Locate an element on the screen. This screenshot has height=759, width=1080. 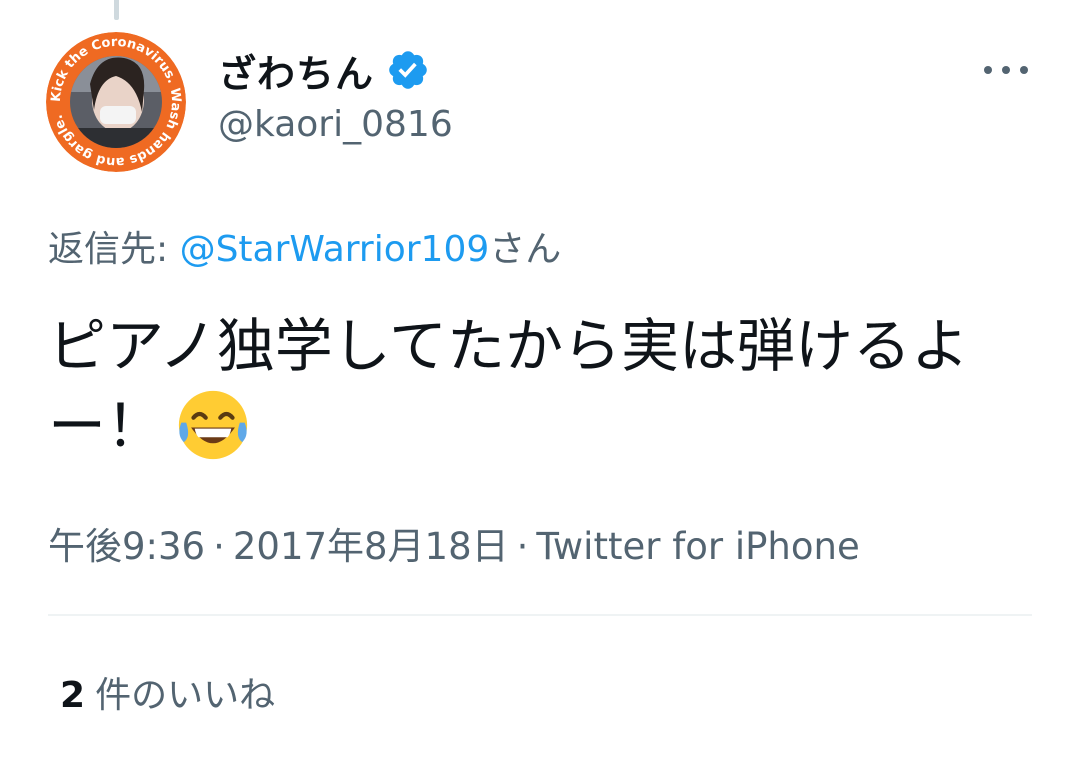
author-handle: @kaori_0816 is located at coordinates (335, 124).